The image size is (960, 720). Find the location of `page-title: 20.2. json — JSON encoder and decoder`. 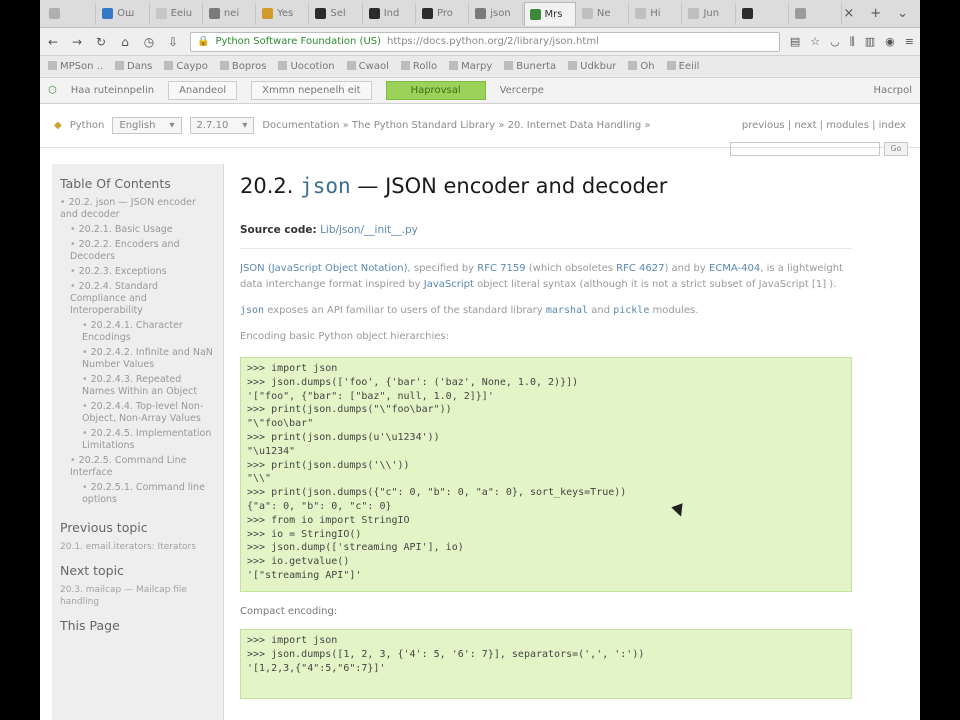

page-title: 20.2. json — JSON encoder and decoder is located at coordinates (454, 186).